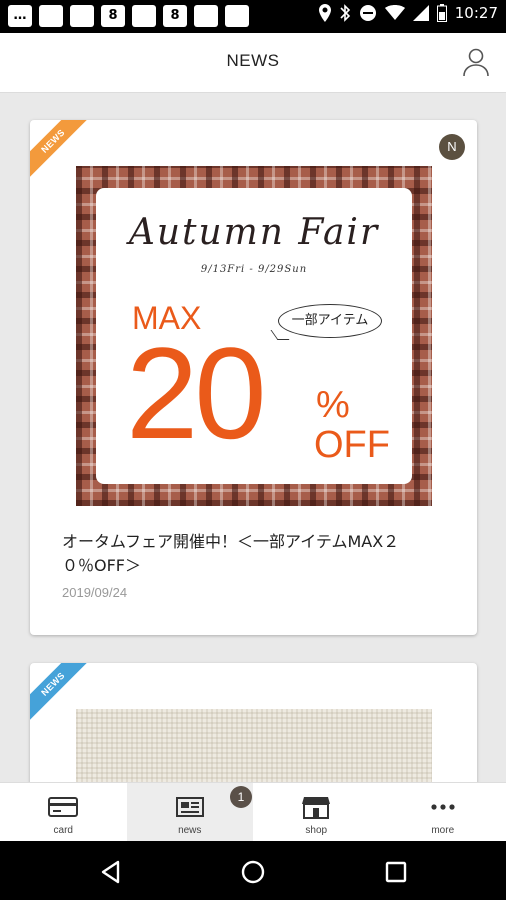 This screenshot has height=900, width=506. I want to click on user-icon, so click(476, 62).